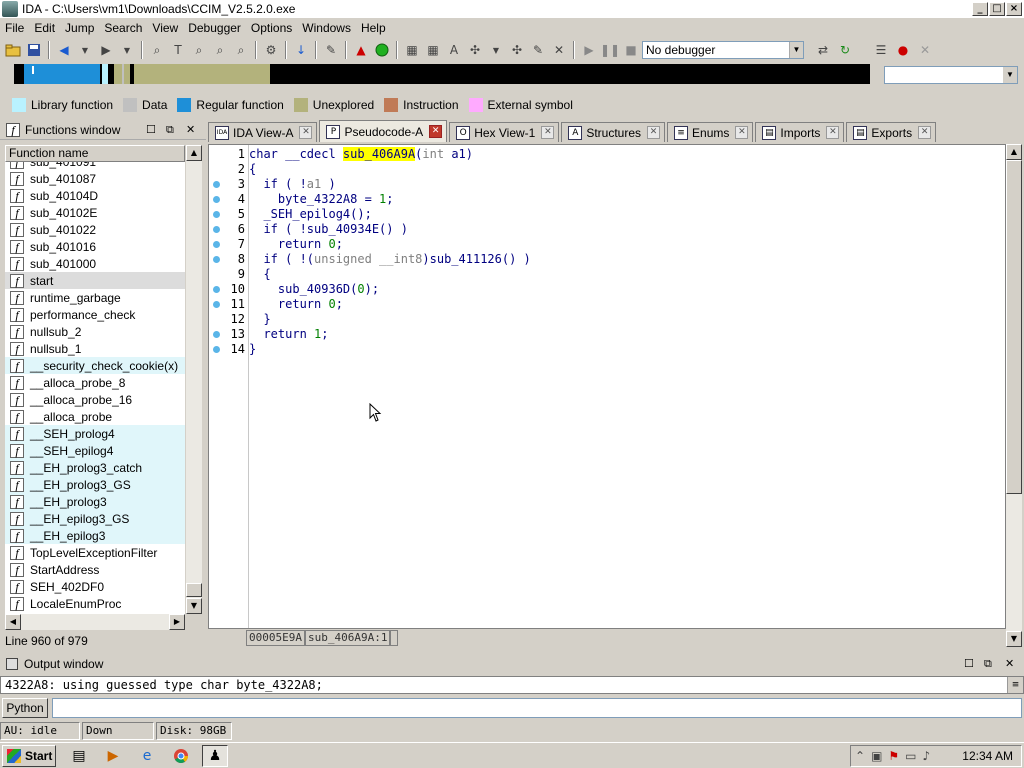  I want to click on media-player-taskbar-icon: ▶, so click(113, 756).